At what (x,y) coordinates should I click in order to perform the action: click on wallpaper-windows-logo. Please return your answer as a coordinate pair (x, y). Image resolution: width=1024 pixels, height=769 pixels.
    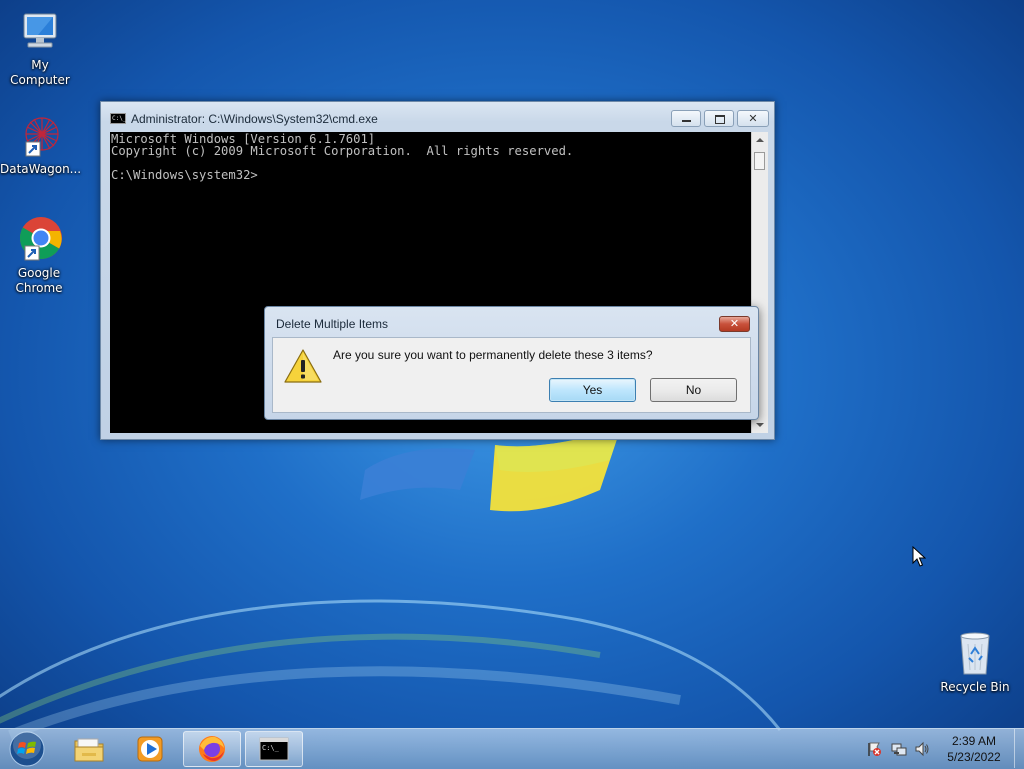
    Looking at the image, I should click on (490, 471).